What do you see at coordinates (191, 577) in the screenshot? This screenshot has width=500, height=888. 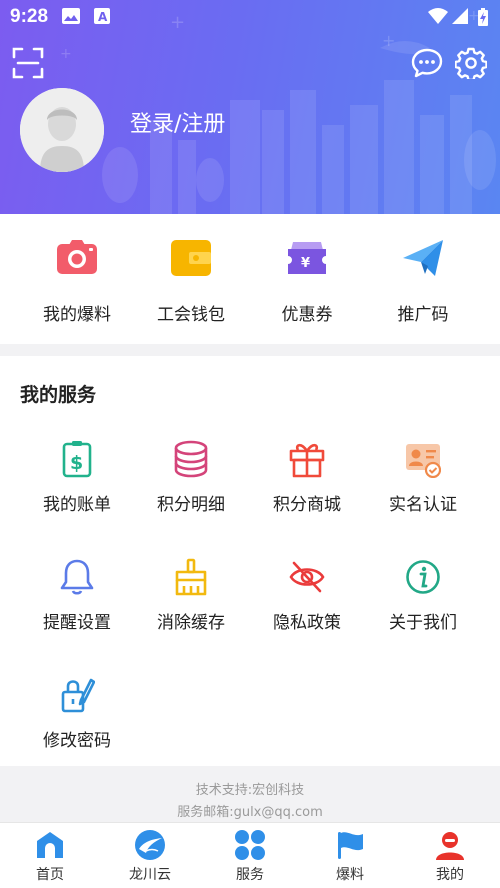 I see `broom-icon` at bounding box center [191, 577].